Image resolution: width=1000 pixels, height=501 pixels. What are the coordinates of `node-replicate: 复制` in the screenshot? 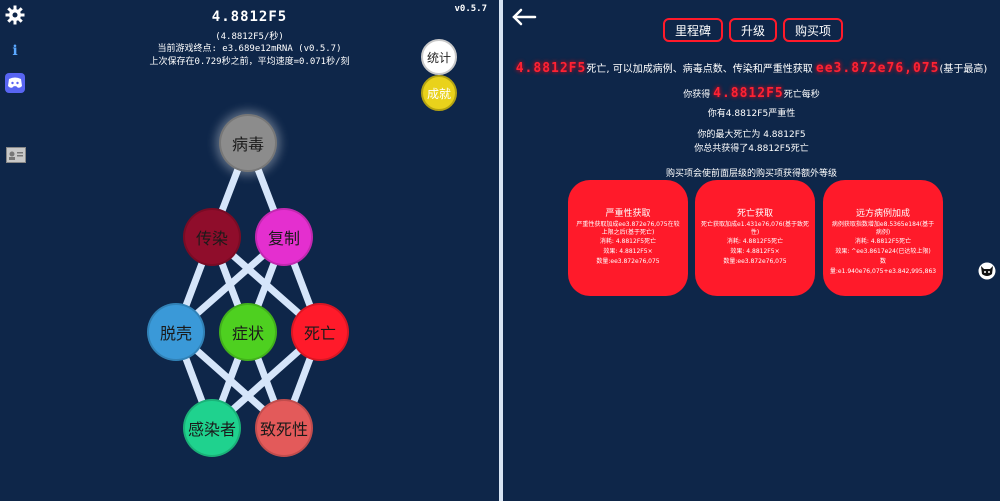 It's located at (284, 237).